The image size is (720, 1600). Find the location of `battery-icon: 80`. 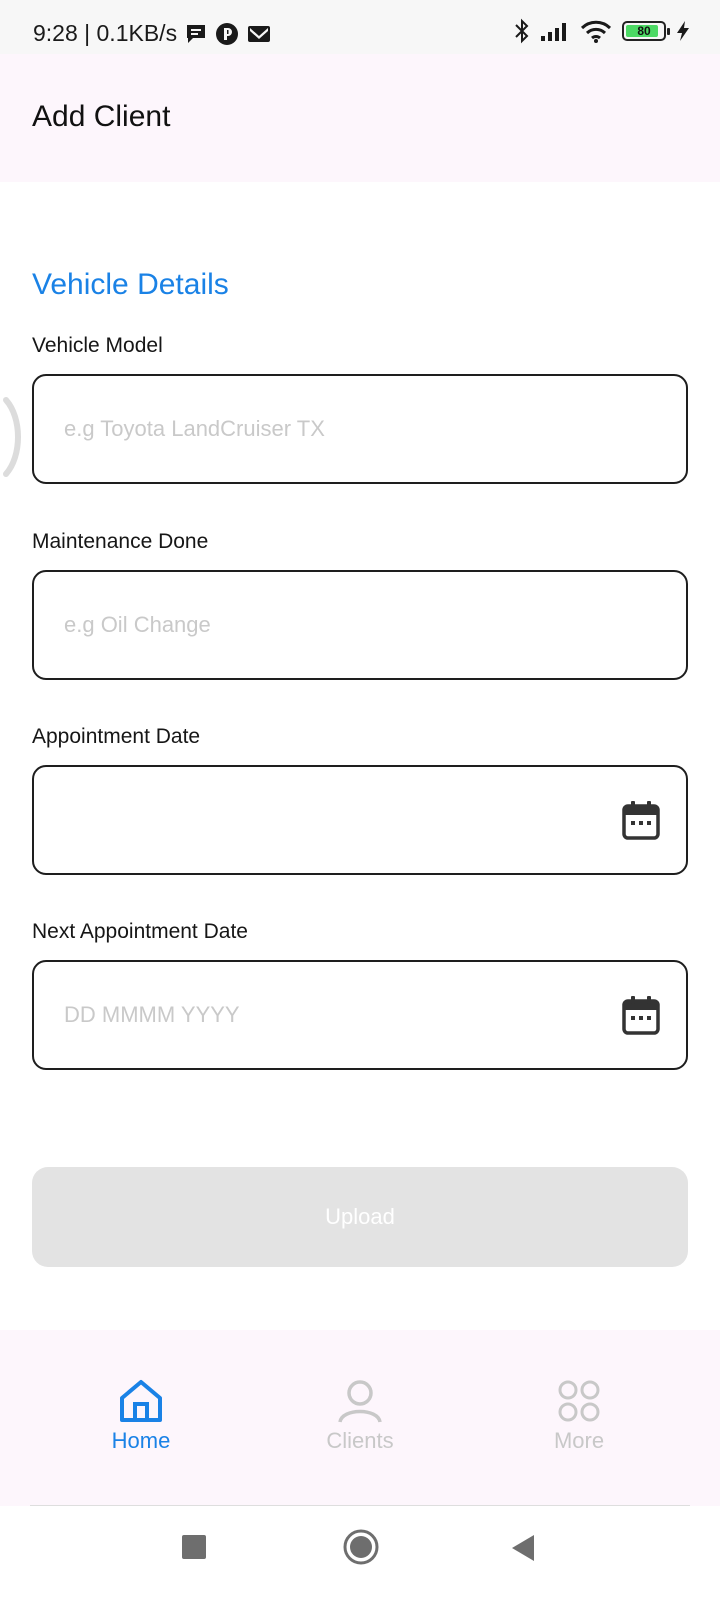

battery-icon: 80 is located at coordinates (646, 31).